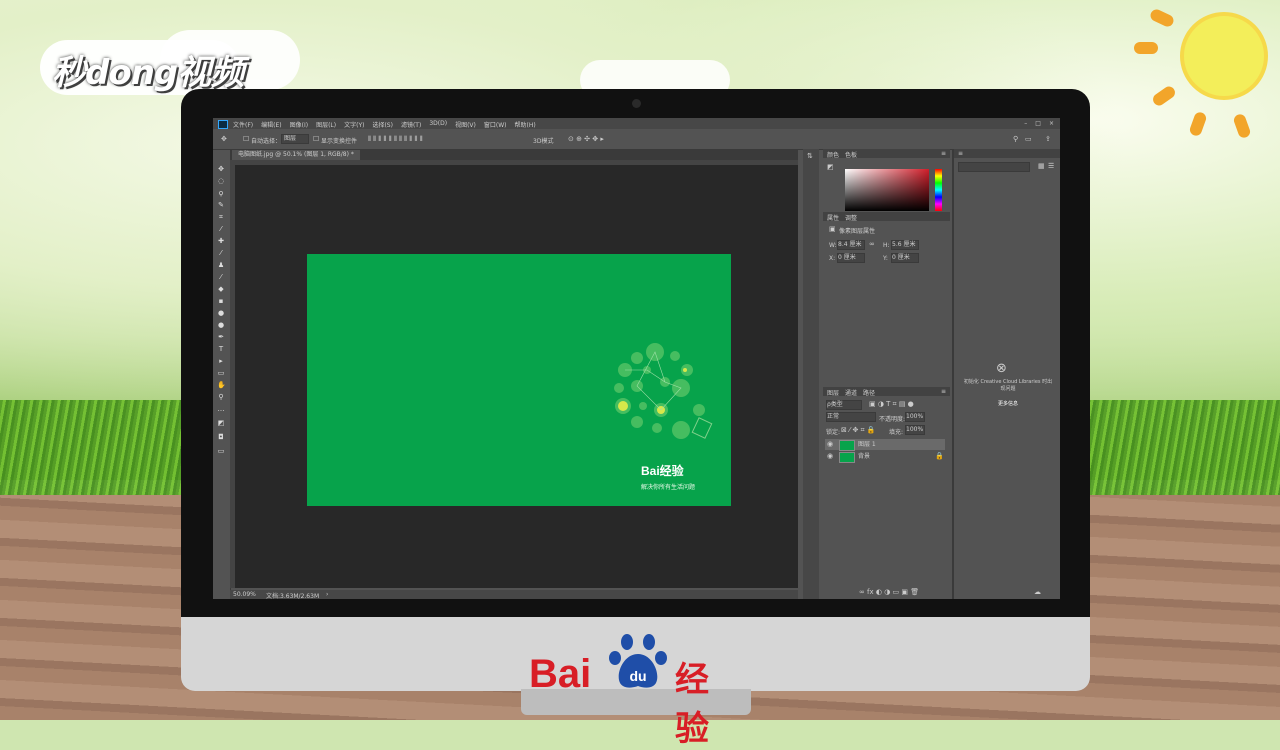  Describe the element at coordinates (465, 124) in the screenshot. I see `menu-view: 视图(V)` at that location.